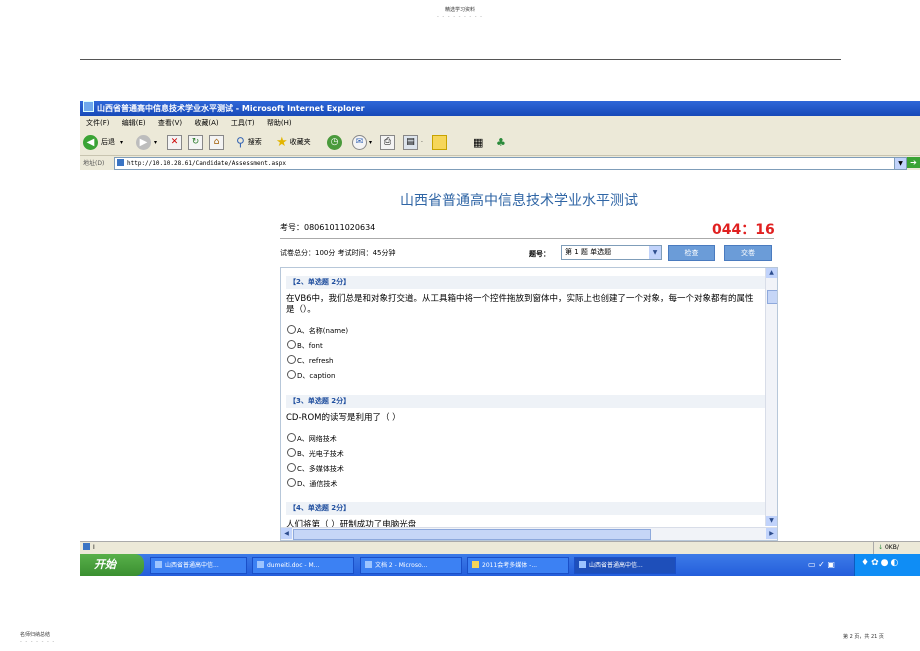 This screenshot has height=651, width=920. Describe the element at coordinates (170, 123) in the screenshot. I see `menu-view: 查看(V)` at that location.